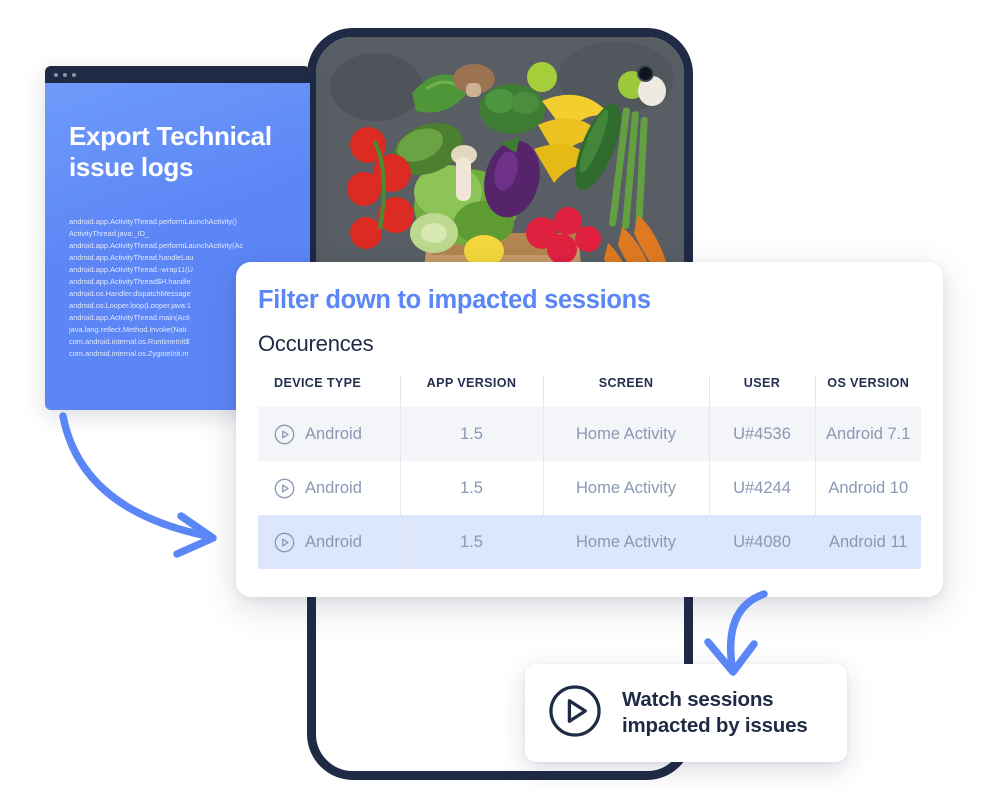 The width and height of the screenshot is (1000, 805). Describe the element at coordinates (316, 343) in the screenshot. I see `card-subtitle: Occurences` at that location.